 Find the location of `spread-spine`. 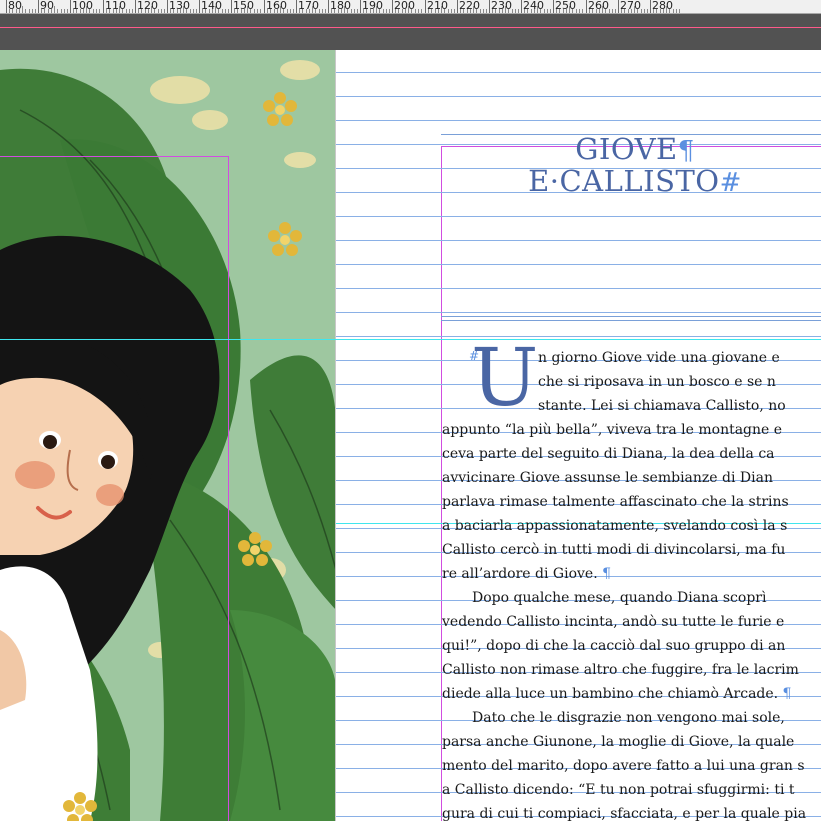

spread-spine is located at coordinates (335, 435).